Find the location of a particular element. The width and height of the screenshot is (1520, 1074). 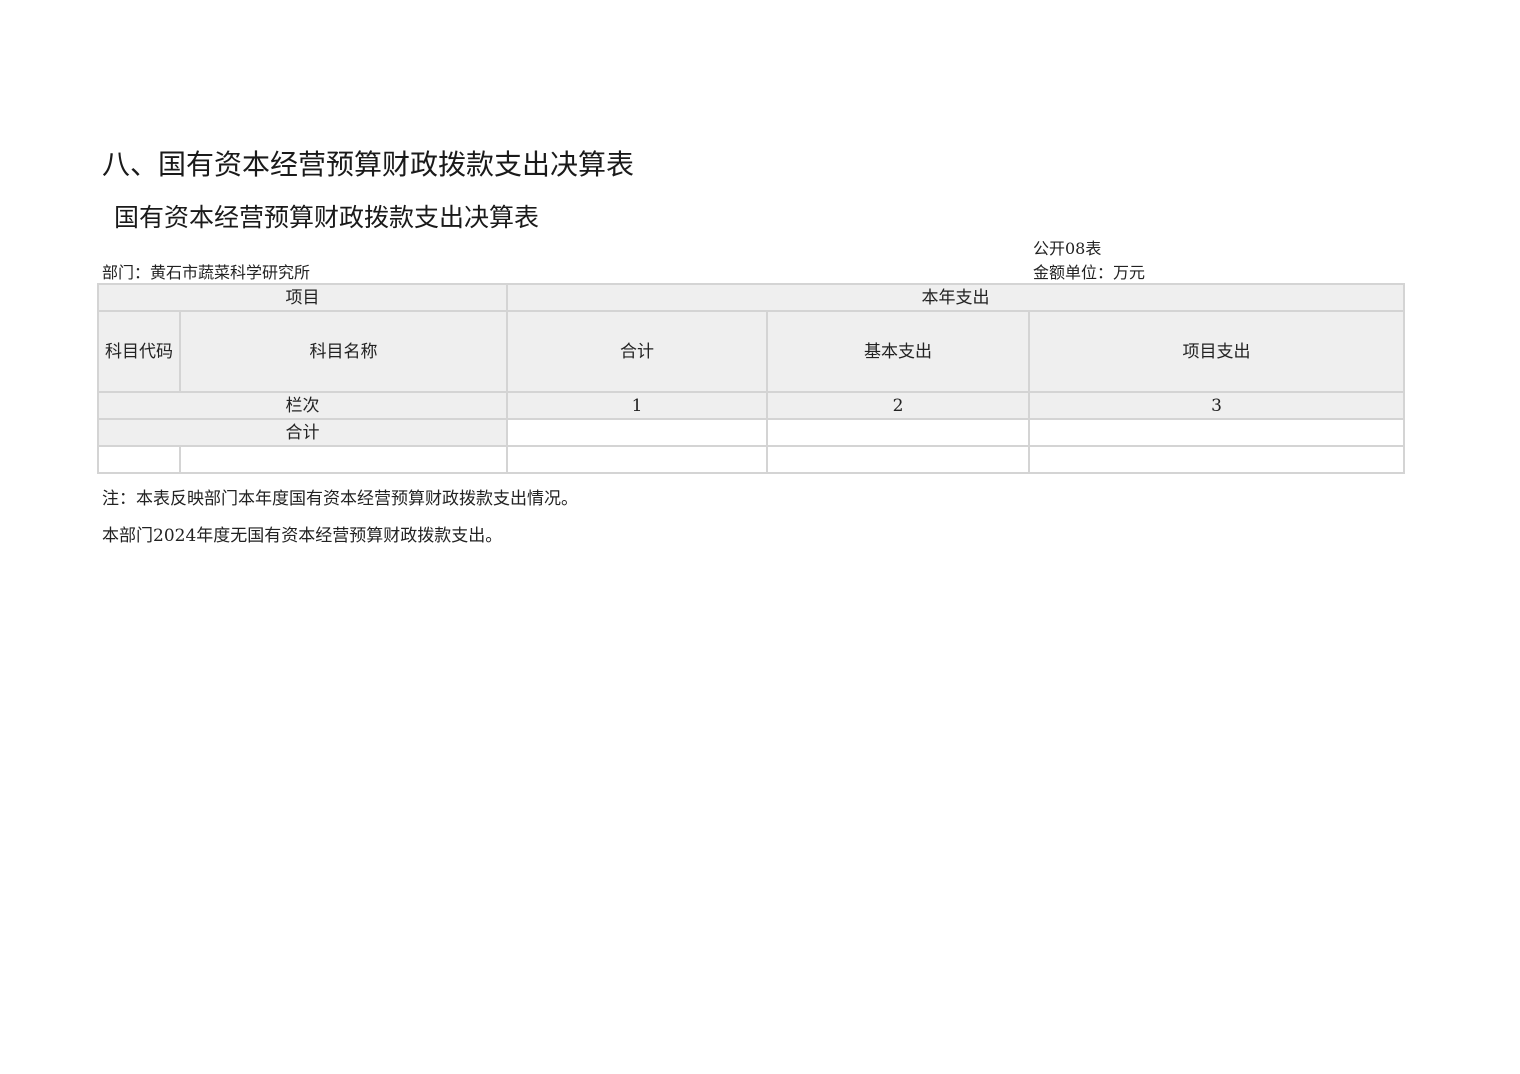

column-index-row: 栏次 1 2 3 is located at coordinates (751, 405).